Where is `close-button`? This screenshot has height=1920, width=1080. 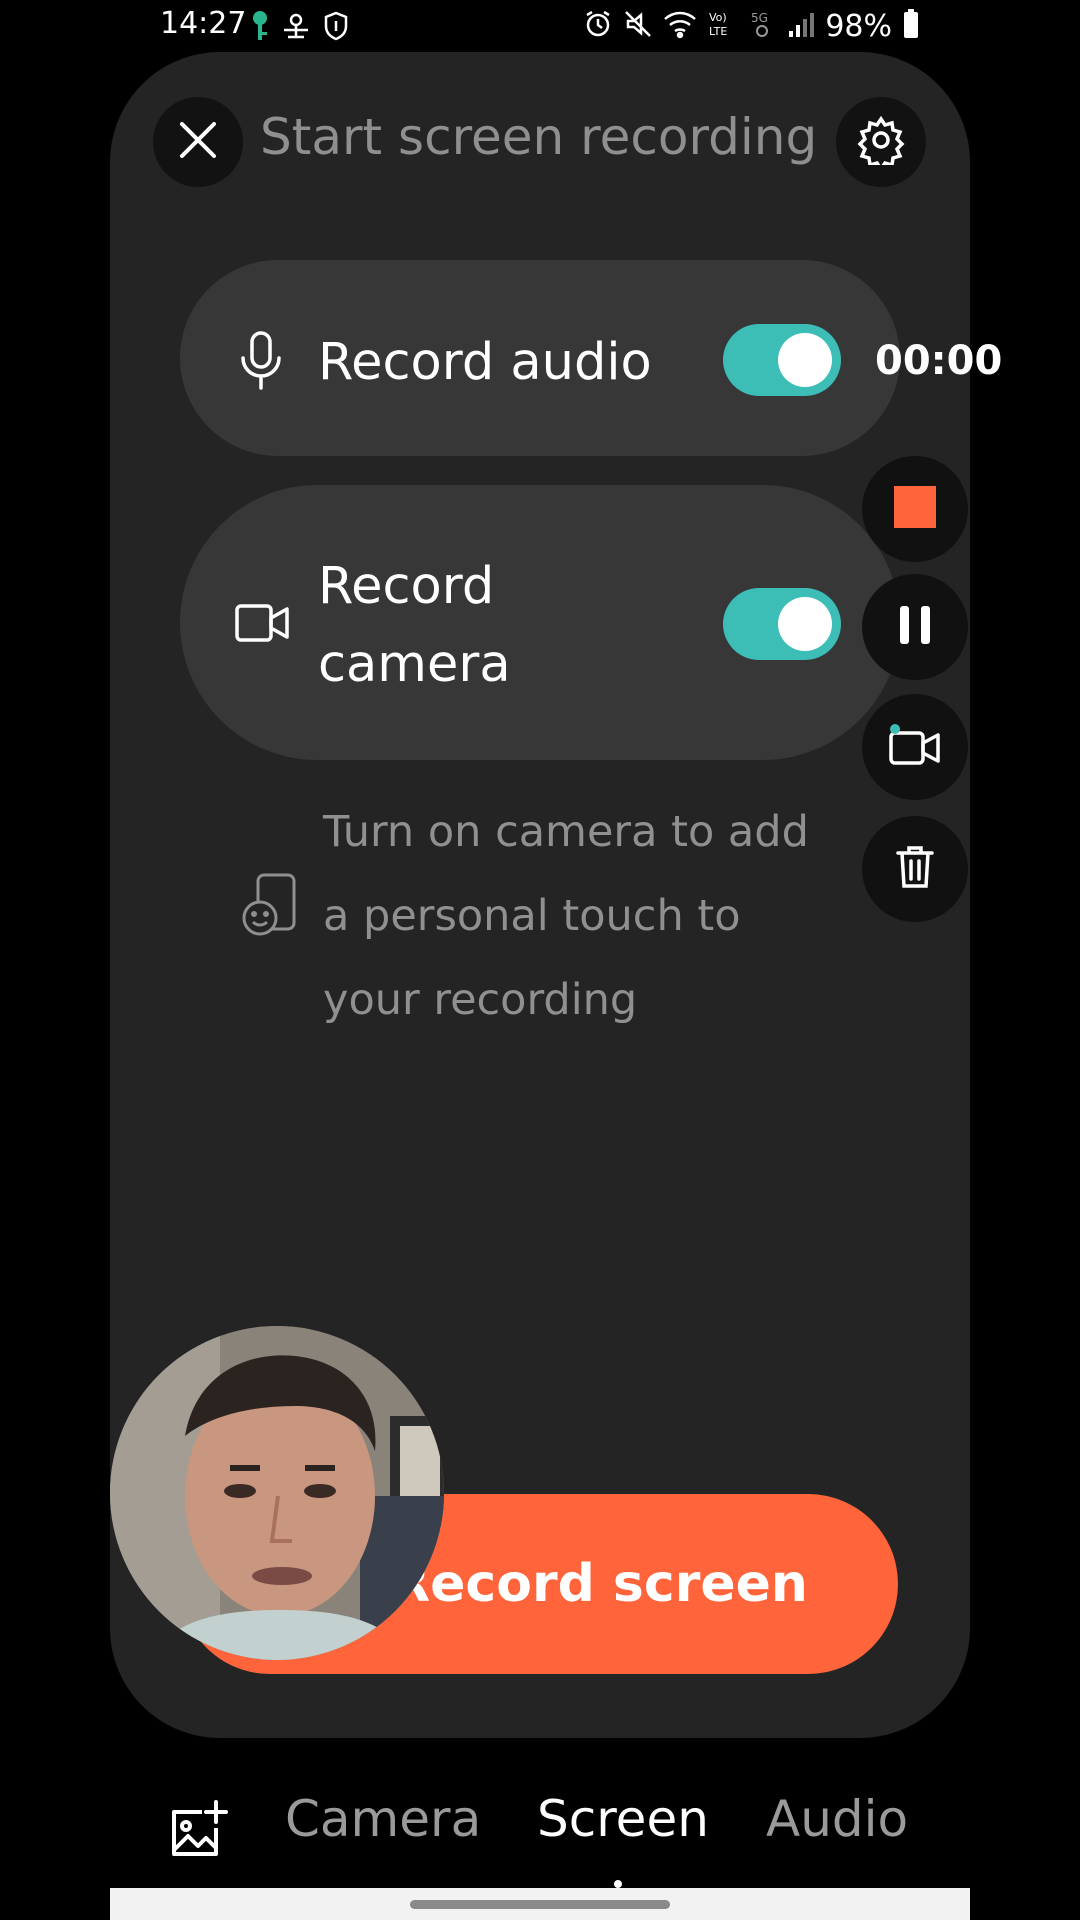
close-button is located at coordinates (198, 142).